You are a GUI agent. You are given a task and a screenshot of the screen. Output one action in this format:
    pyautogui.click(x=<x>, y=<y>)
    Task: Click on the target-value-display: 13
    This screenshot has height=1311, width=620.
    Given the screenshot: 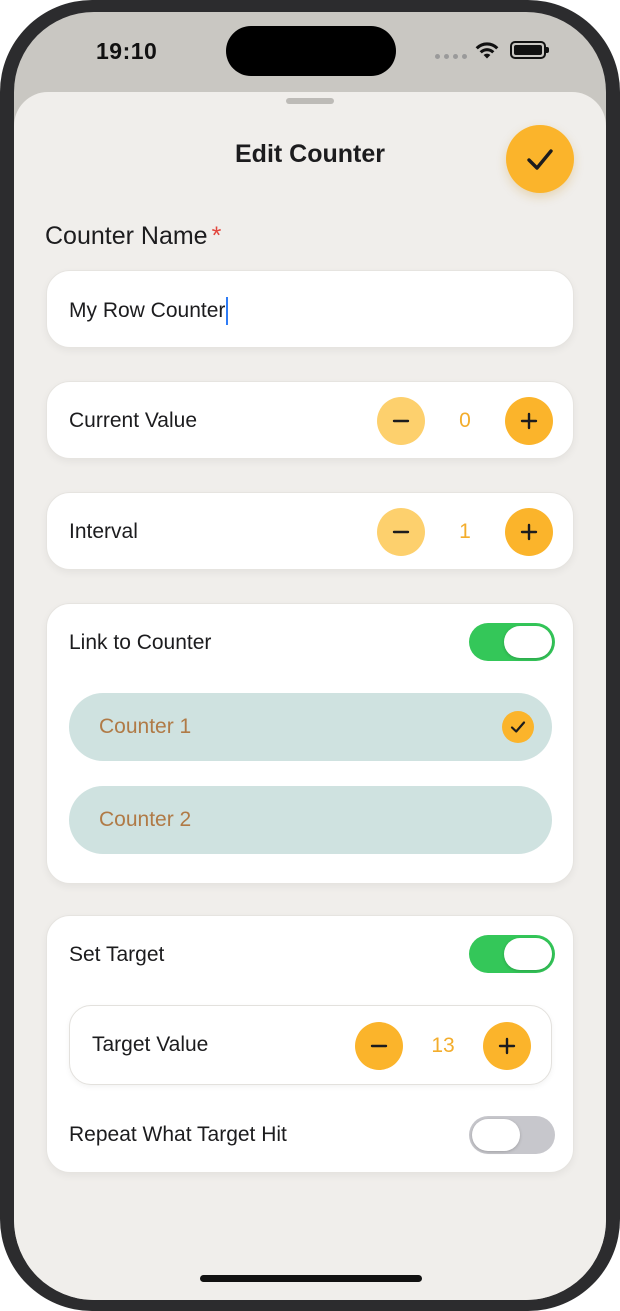 What is the action you would take?
    pyautogui.click(x=443, y=1045)
    